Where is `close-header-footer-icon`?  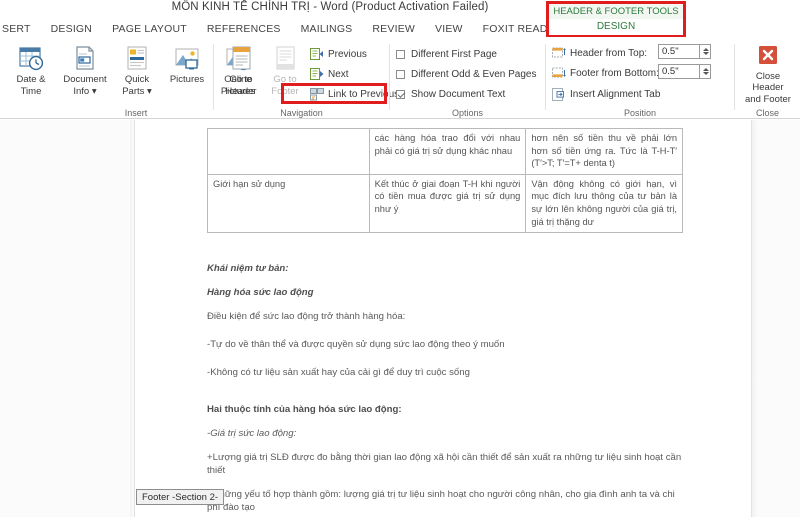 close-header-footer-icon is located at coordinates (768, 56).